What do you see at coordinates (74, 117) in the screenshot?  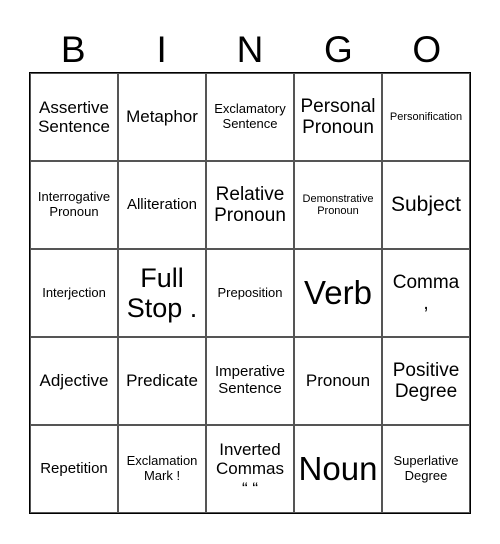 I see `bingo-cell: Assertive Sentence` at bounding box center [74, 117].